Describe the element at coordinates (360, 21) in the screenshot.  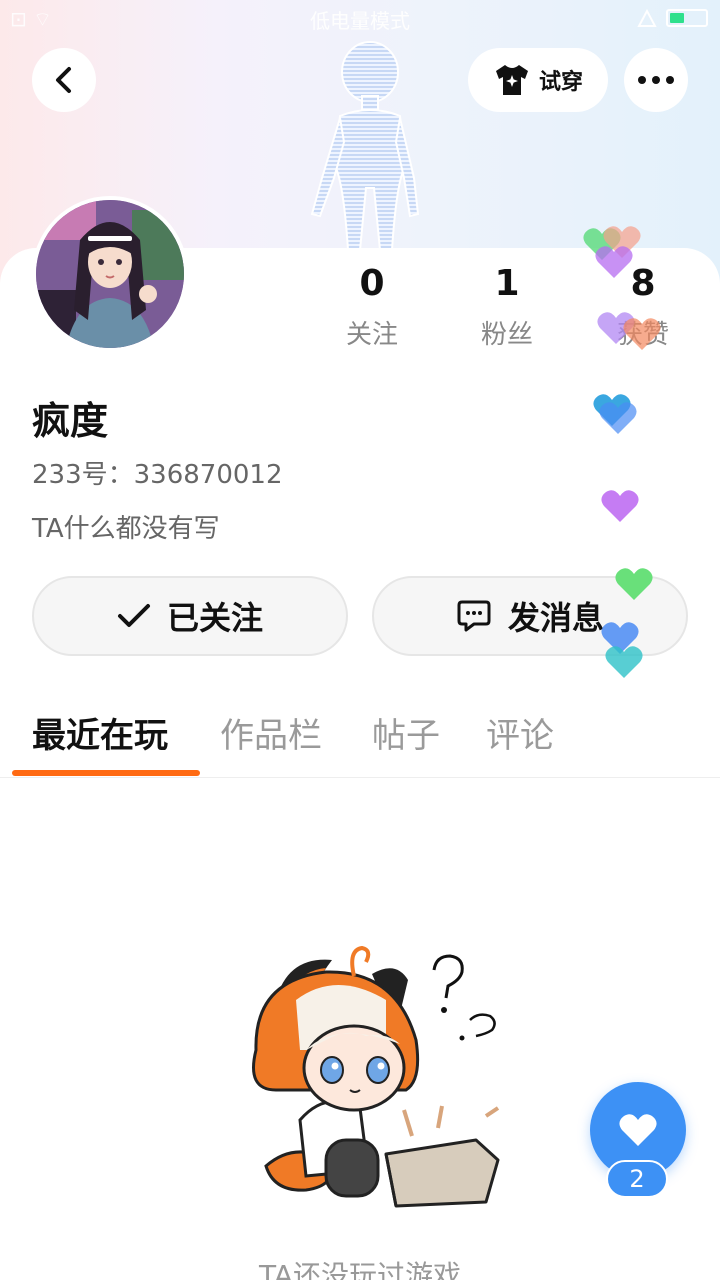
I see `status-mode-text: 低电量模式` at that location.